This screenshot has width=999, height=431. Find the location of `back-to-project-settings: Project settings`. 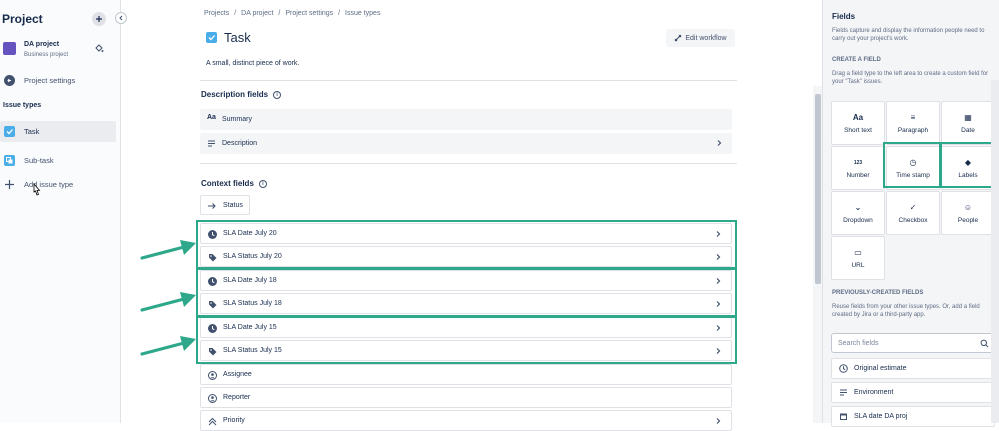

back-to-project-settings: Project settings is located at coordinates (58, 80).